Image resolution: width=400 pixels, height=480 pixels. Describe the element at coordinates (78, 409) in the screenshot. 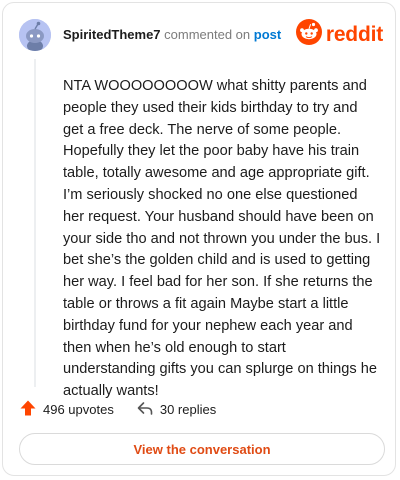

I see `upvote-count: 496 upvotes` at that location.